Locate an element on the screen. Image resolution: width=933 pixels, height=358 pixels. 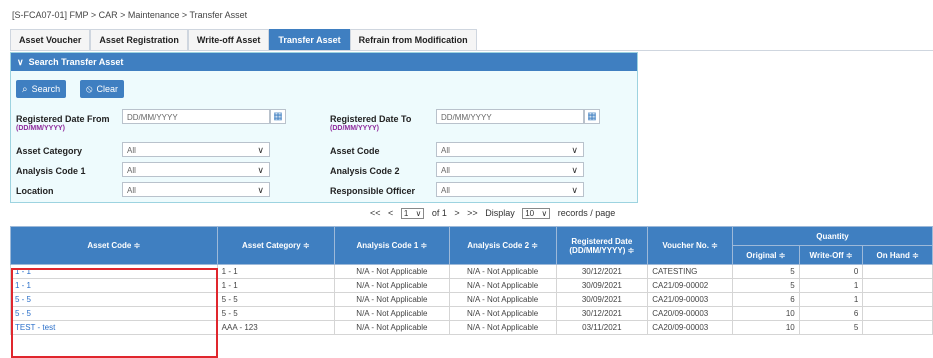
original-cell: 6 is located at coordinates (766, 299).